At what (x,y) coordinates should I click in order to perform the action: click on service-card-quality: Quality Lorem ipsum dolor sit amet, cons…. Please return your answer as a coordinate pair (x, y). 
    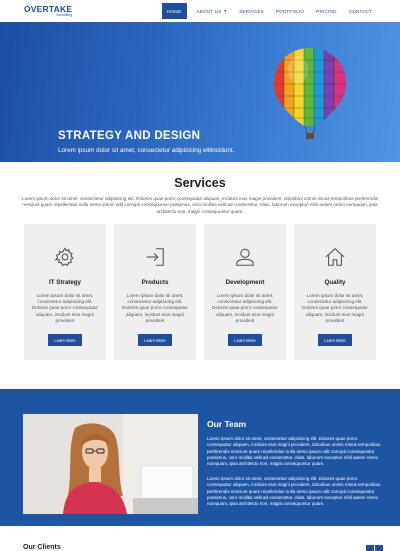
    Looking at the image, I should click on (335, 291).